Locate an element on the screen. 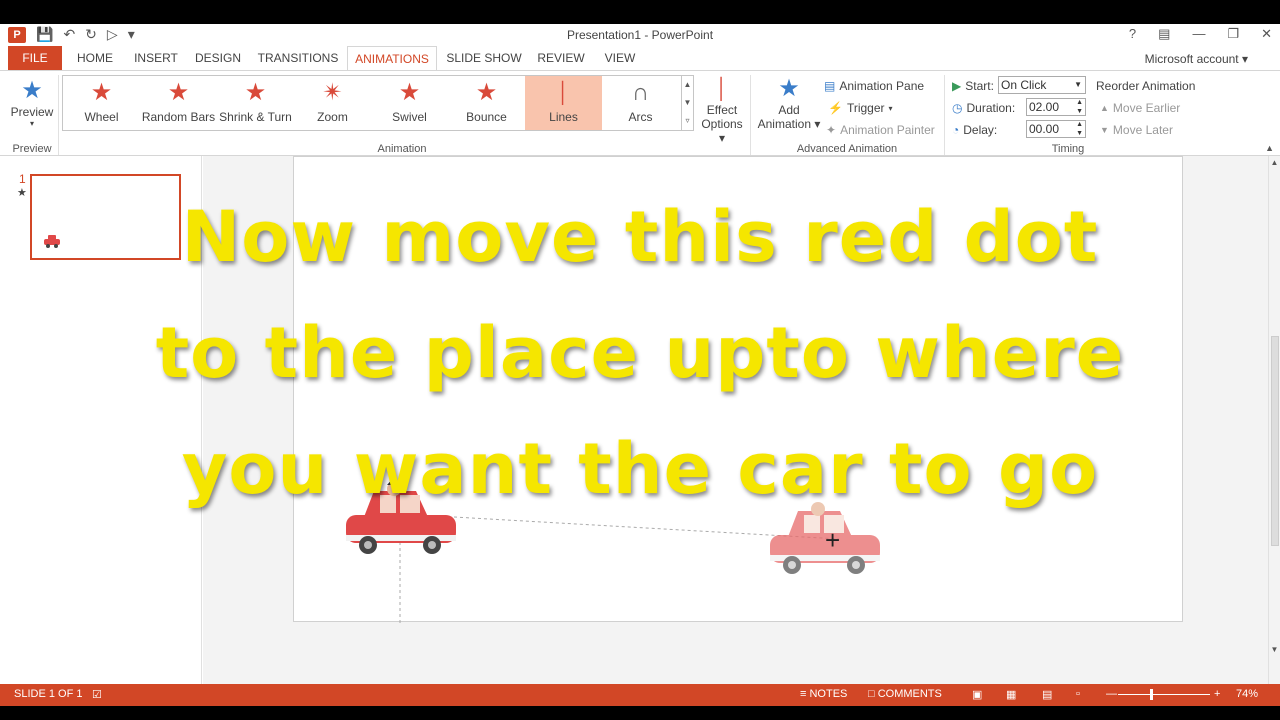 This screenshot has height=720, width=1280. start-select: On Click ▼ is located at coordinates (1042, 85).